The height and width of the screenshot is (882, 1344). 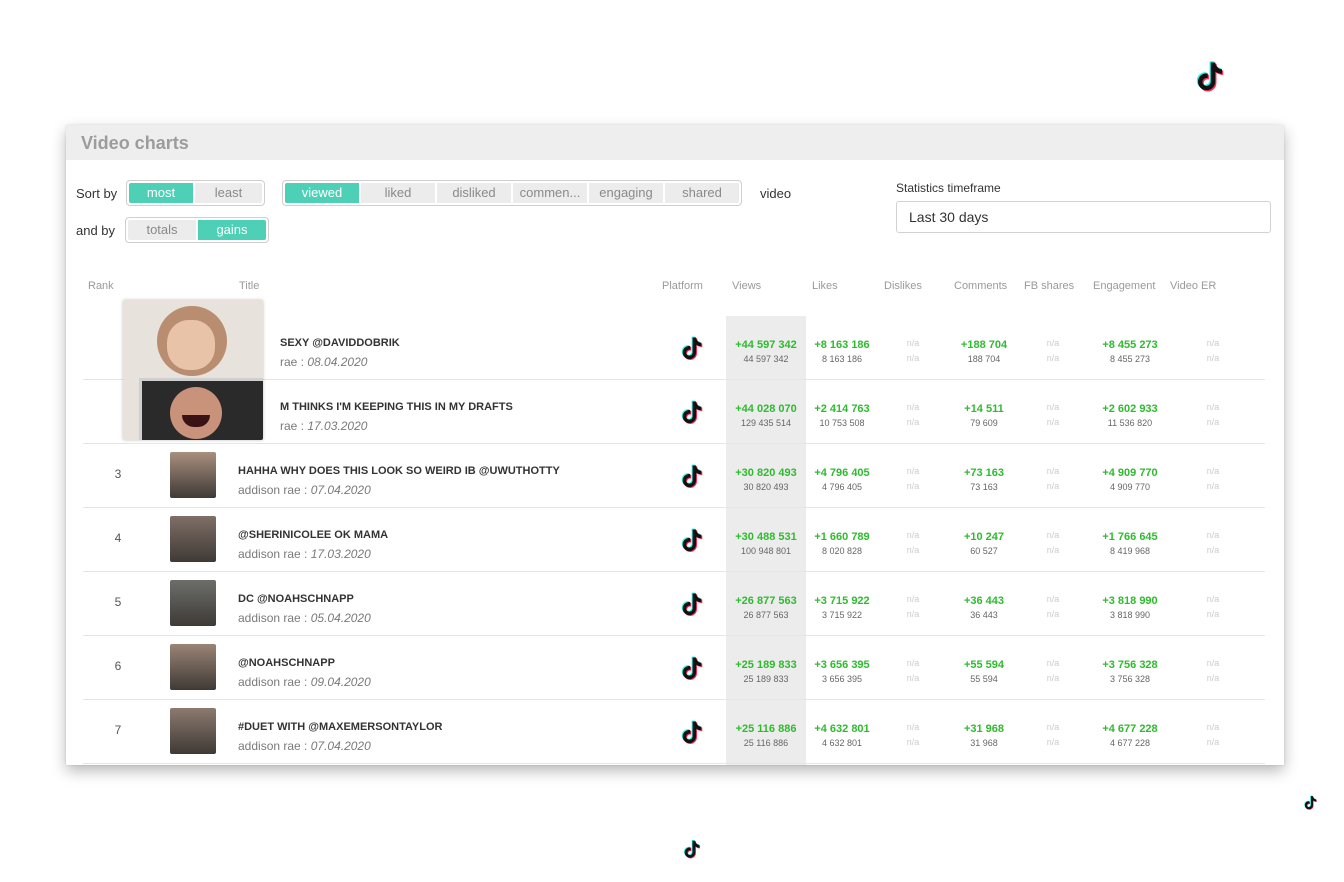 I want to click on video-title: @NOAHSCHNAPP, so click(x=286, y=663).